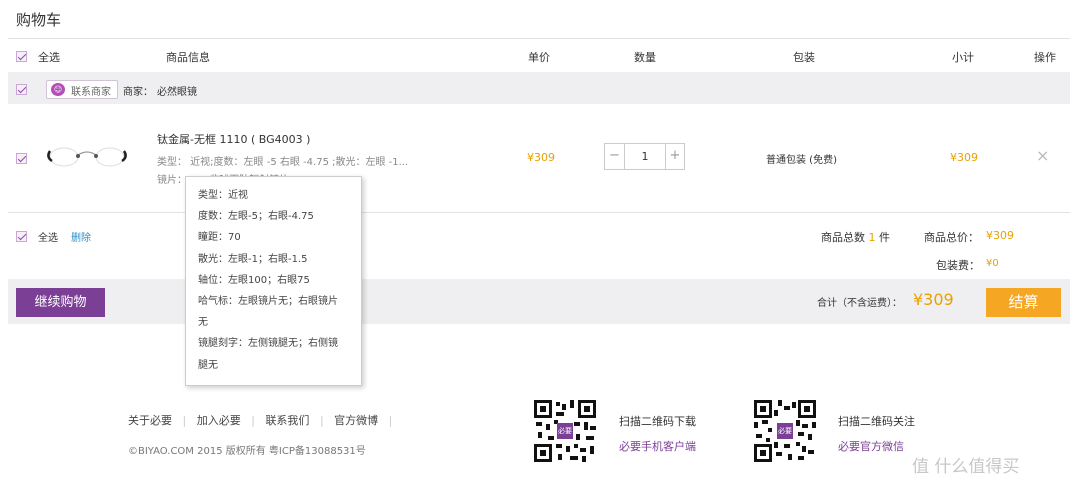  Describe the element at coordinates (657, 421) in the screenshot. I see `qr-app-line1: 扫描二维码下载` at that location.